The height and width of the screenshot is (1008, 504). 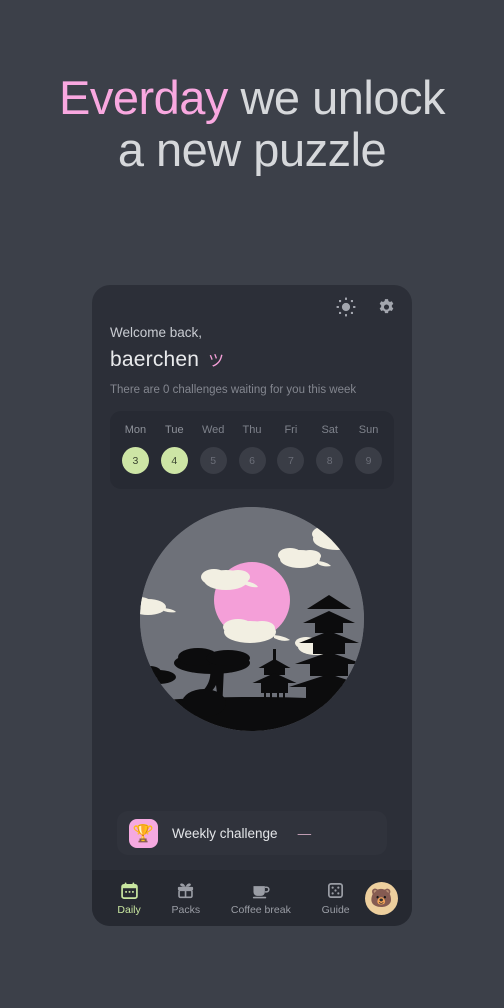 I want to click on coffee-cup-icon, so click(x=260, y=891).